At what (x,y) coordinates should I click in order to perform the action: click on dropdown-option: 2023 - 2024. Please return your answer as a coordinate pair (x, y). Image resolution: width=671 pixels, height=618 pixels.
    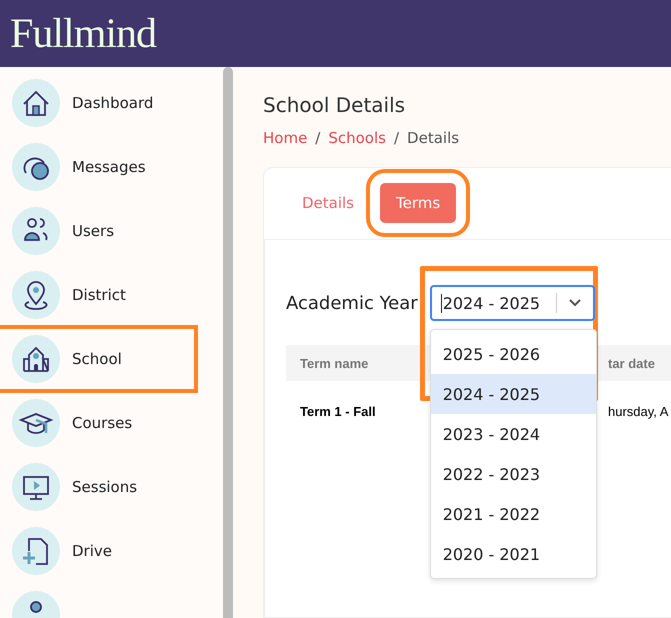
    Looking at the image, I should click on (513, 434).